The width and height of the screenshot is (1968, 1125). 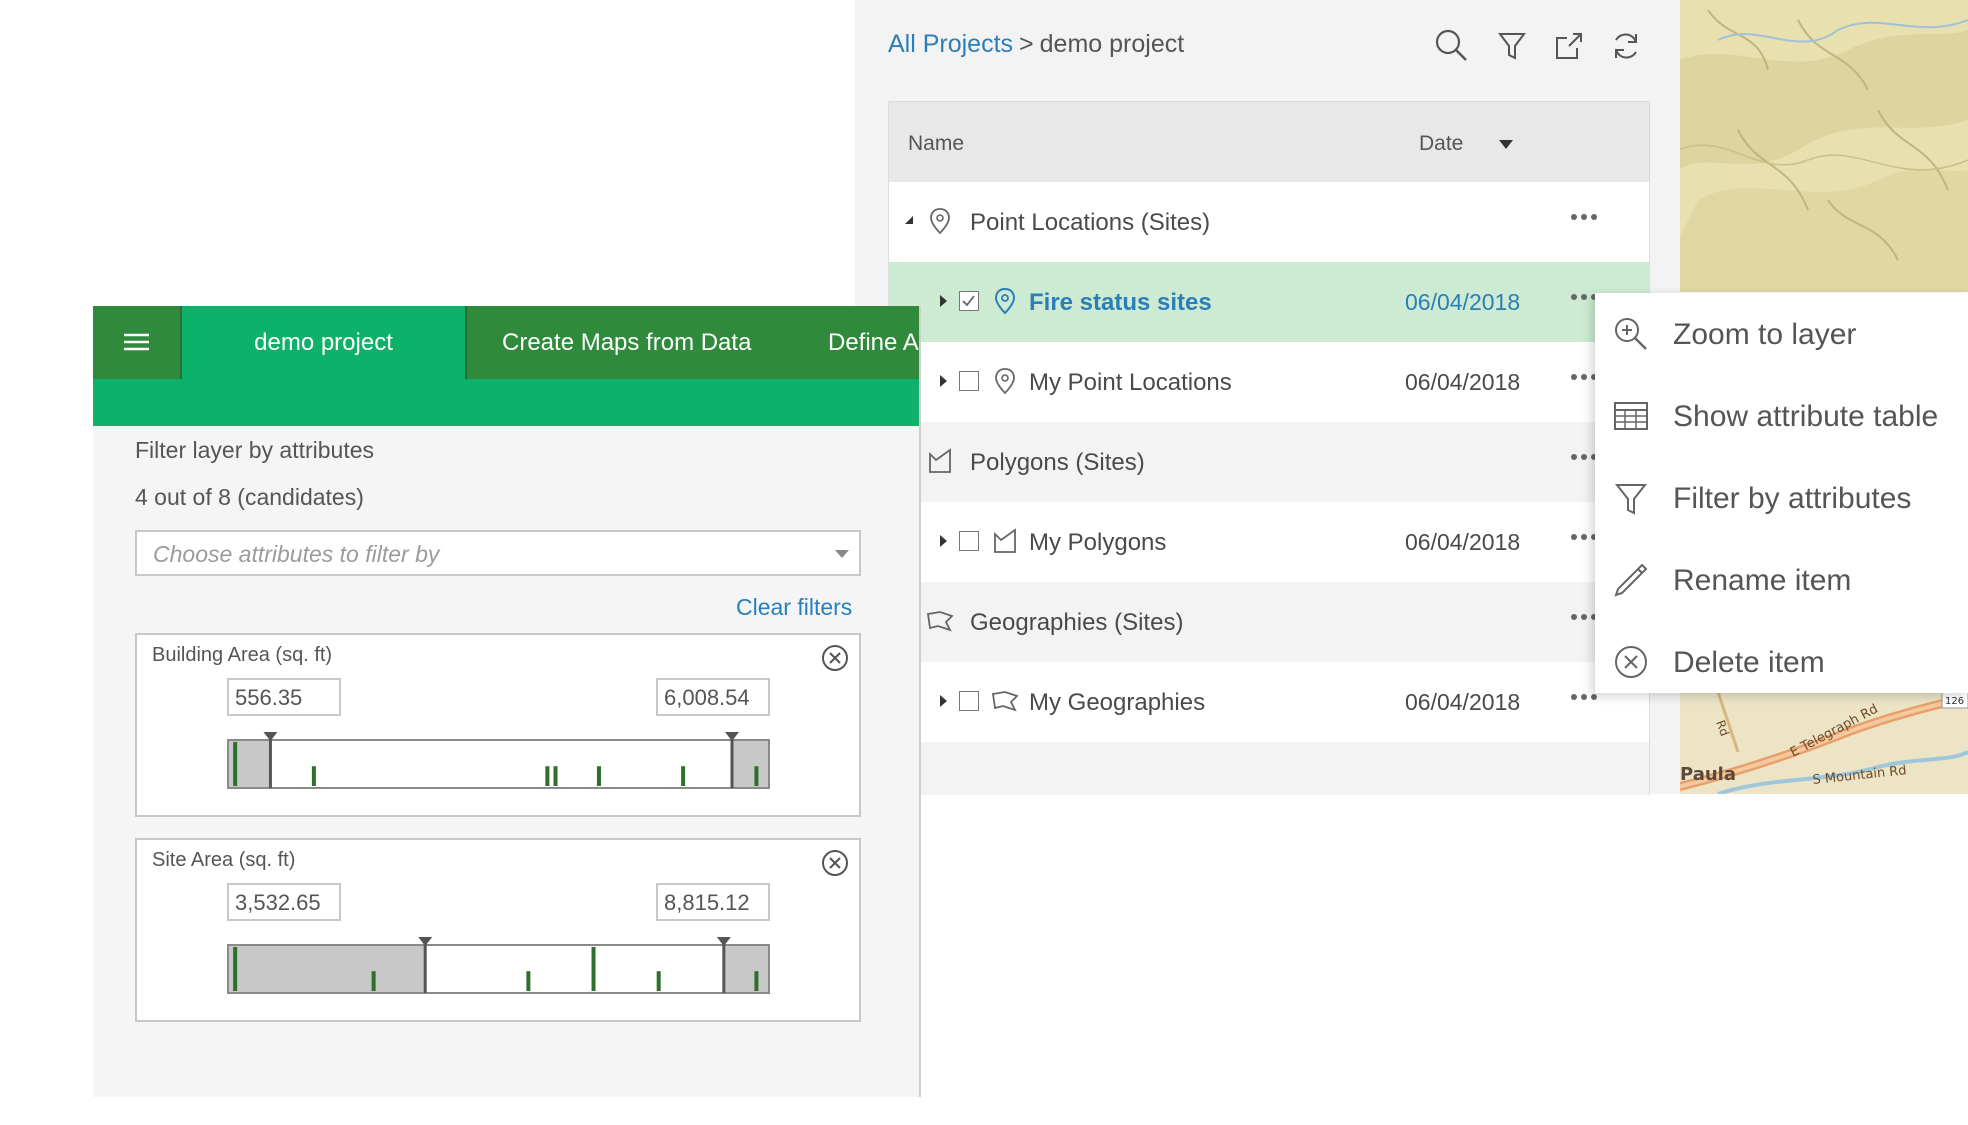 I want to click on range-filter-site-area: Site Area (sq. ft) 3,532.65 8,815.12, so click(x=498, y=930).